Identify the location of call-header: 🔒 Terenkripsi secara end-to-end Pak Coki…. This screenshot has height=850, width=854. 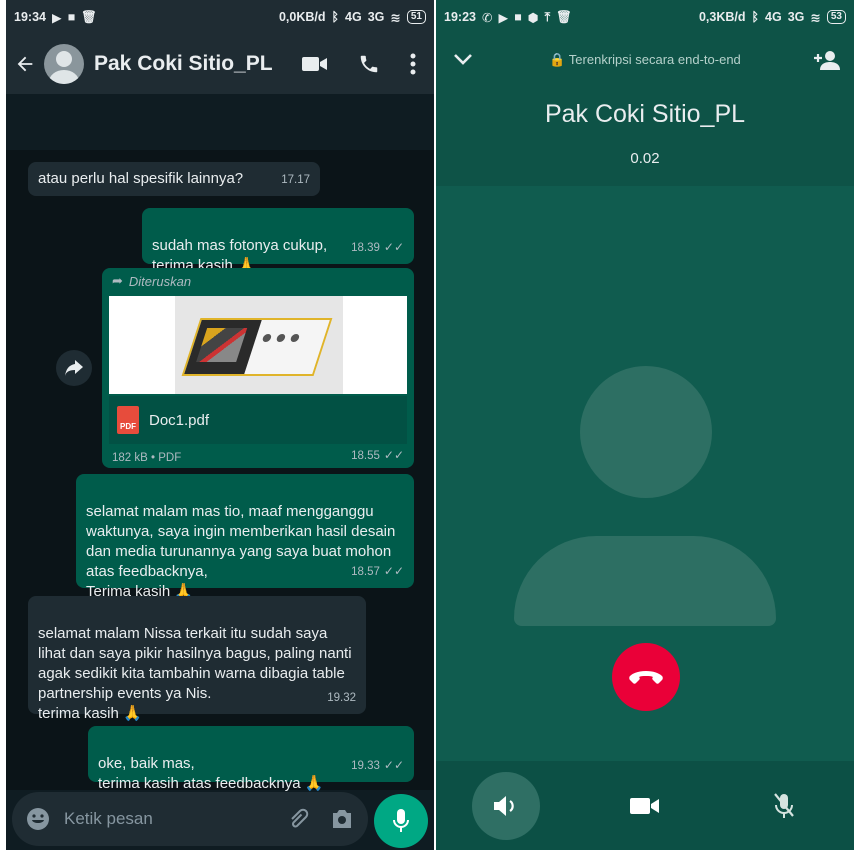
(645, 110).